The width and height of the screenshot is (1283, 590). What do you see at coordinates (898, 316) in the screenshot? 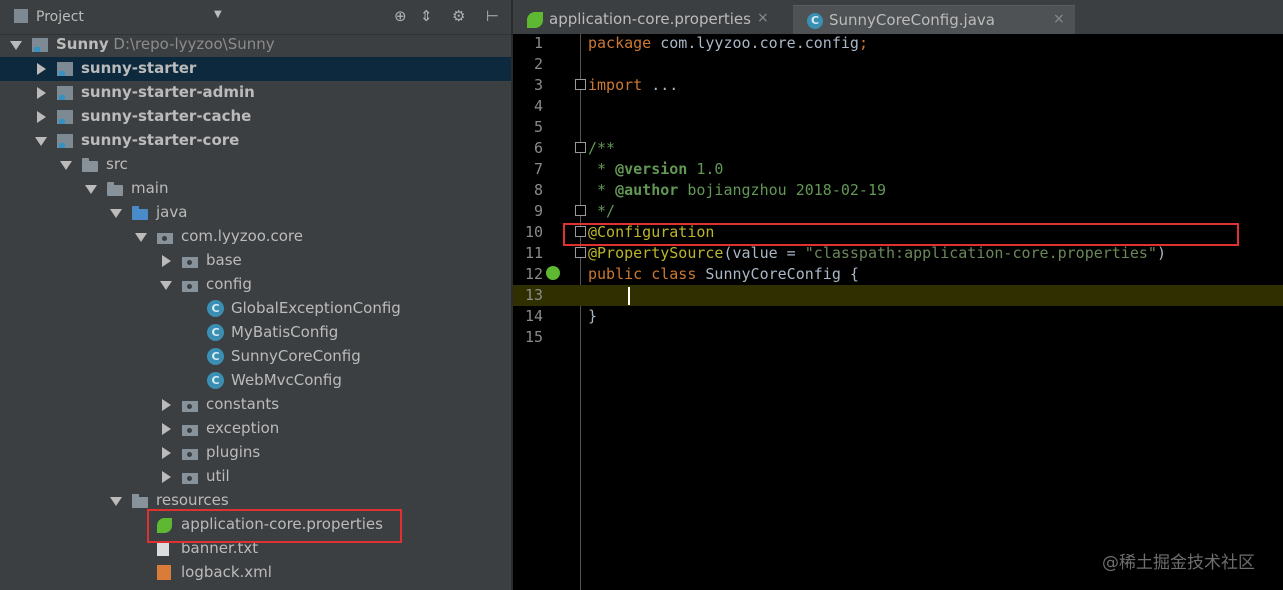
I see `code-line: 14}` at bounding box center [898, 316].